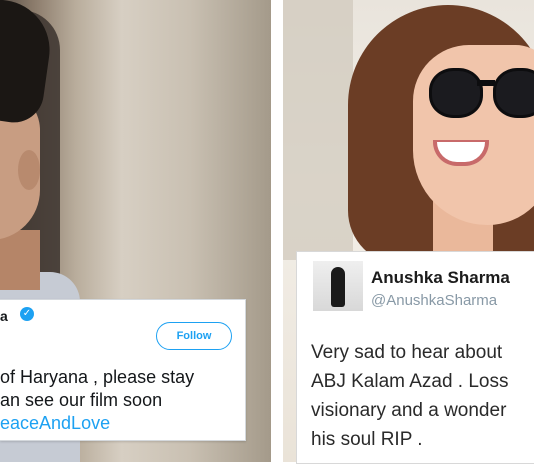 The image size is (534, 464). I want to click on tweet-text-line-2: ABJ Kalam Azad . Loss, so click(410, 381).